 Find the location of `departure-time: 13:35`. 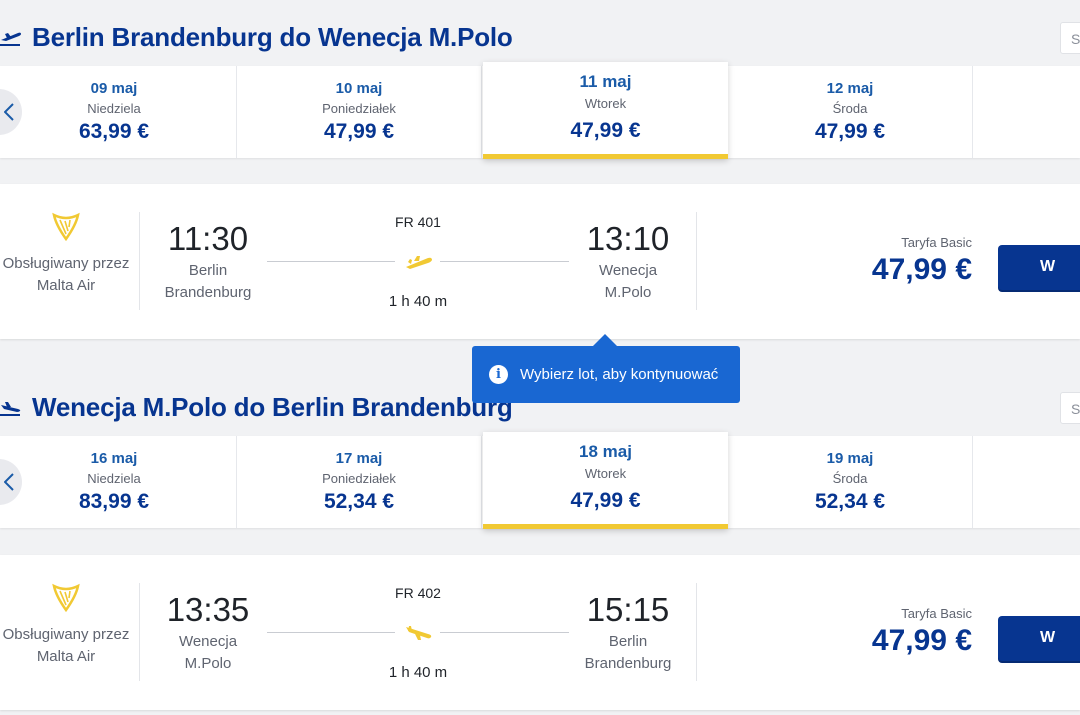

departure-time: 13:35 is located at coordinates (208, 609).